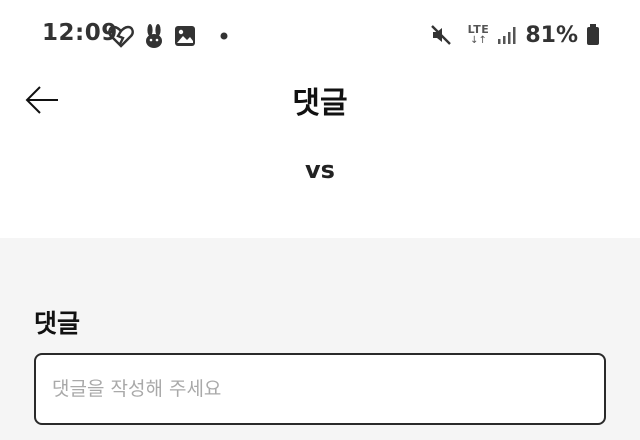  What do you see at coordinates (507, 35) in the screenshot?
I see `signal-icon` at bounding box center [507, 35].